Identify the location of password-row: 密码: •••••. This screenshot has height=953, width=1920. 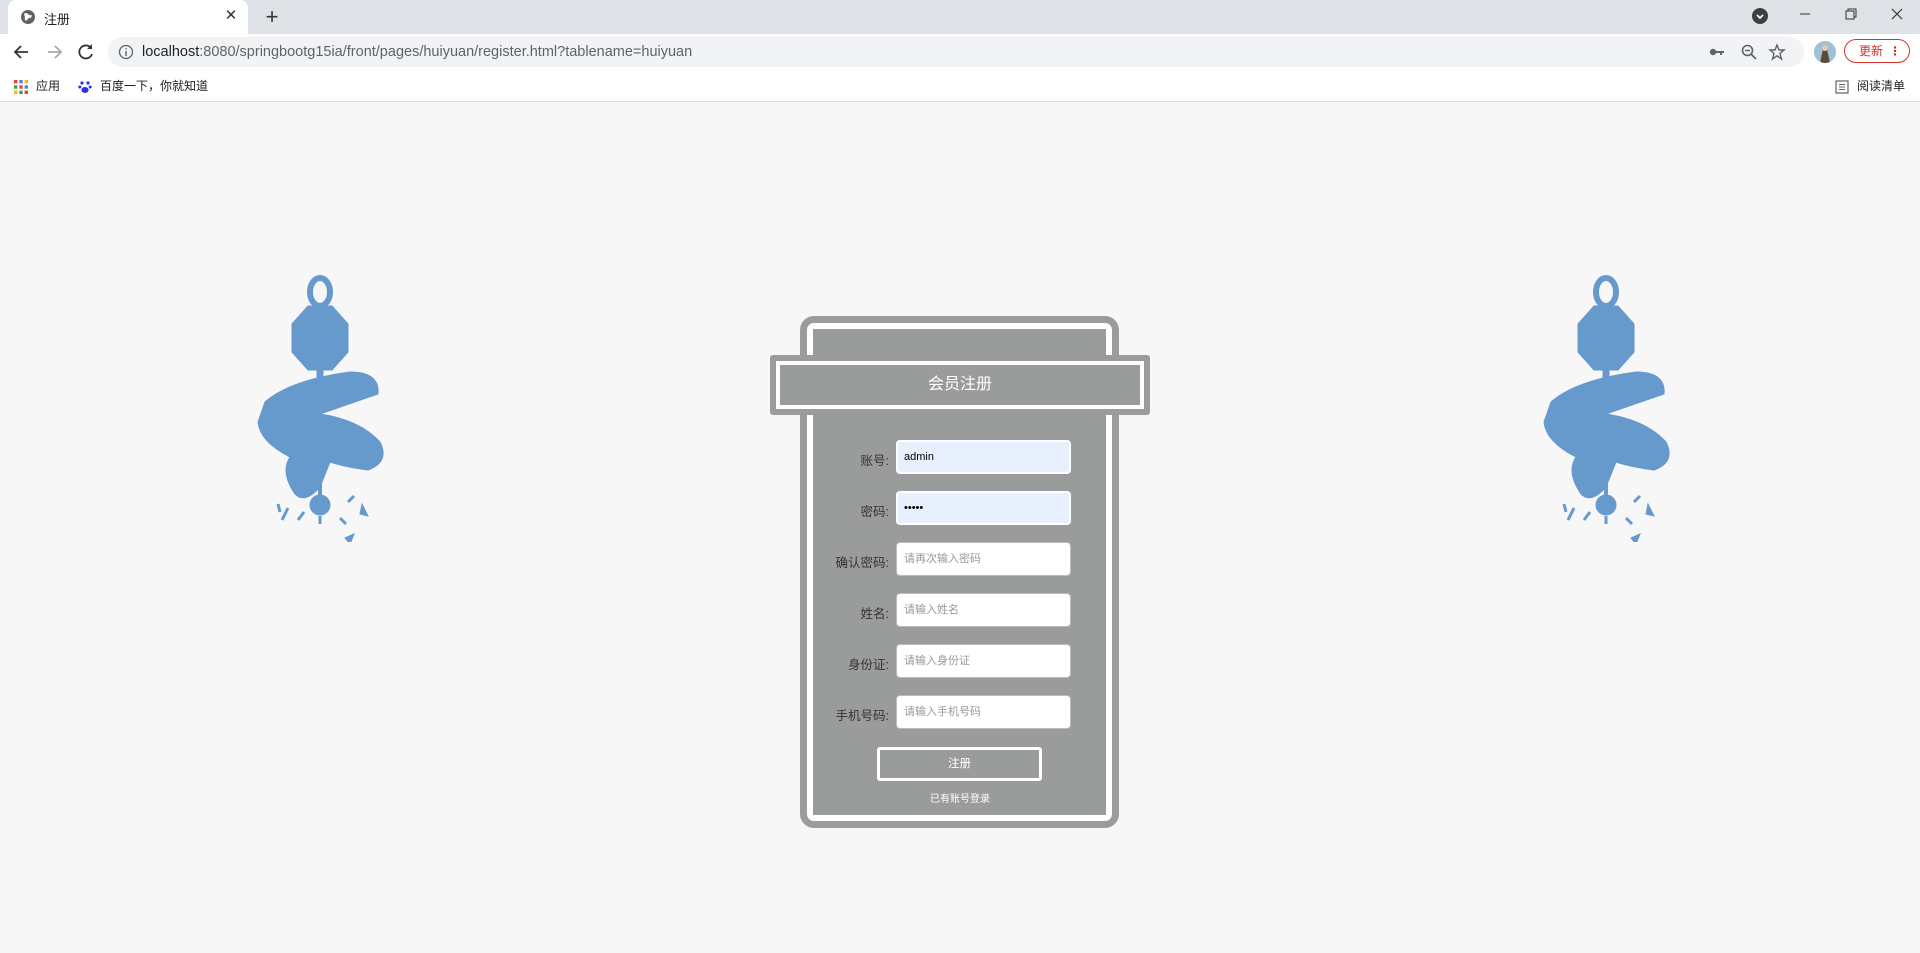
(941, 509).